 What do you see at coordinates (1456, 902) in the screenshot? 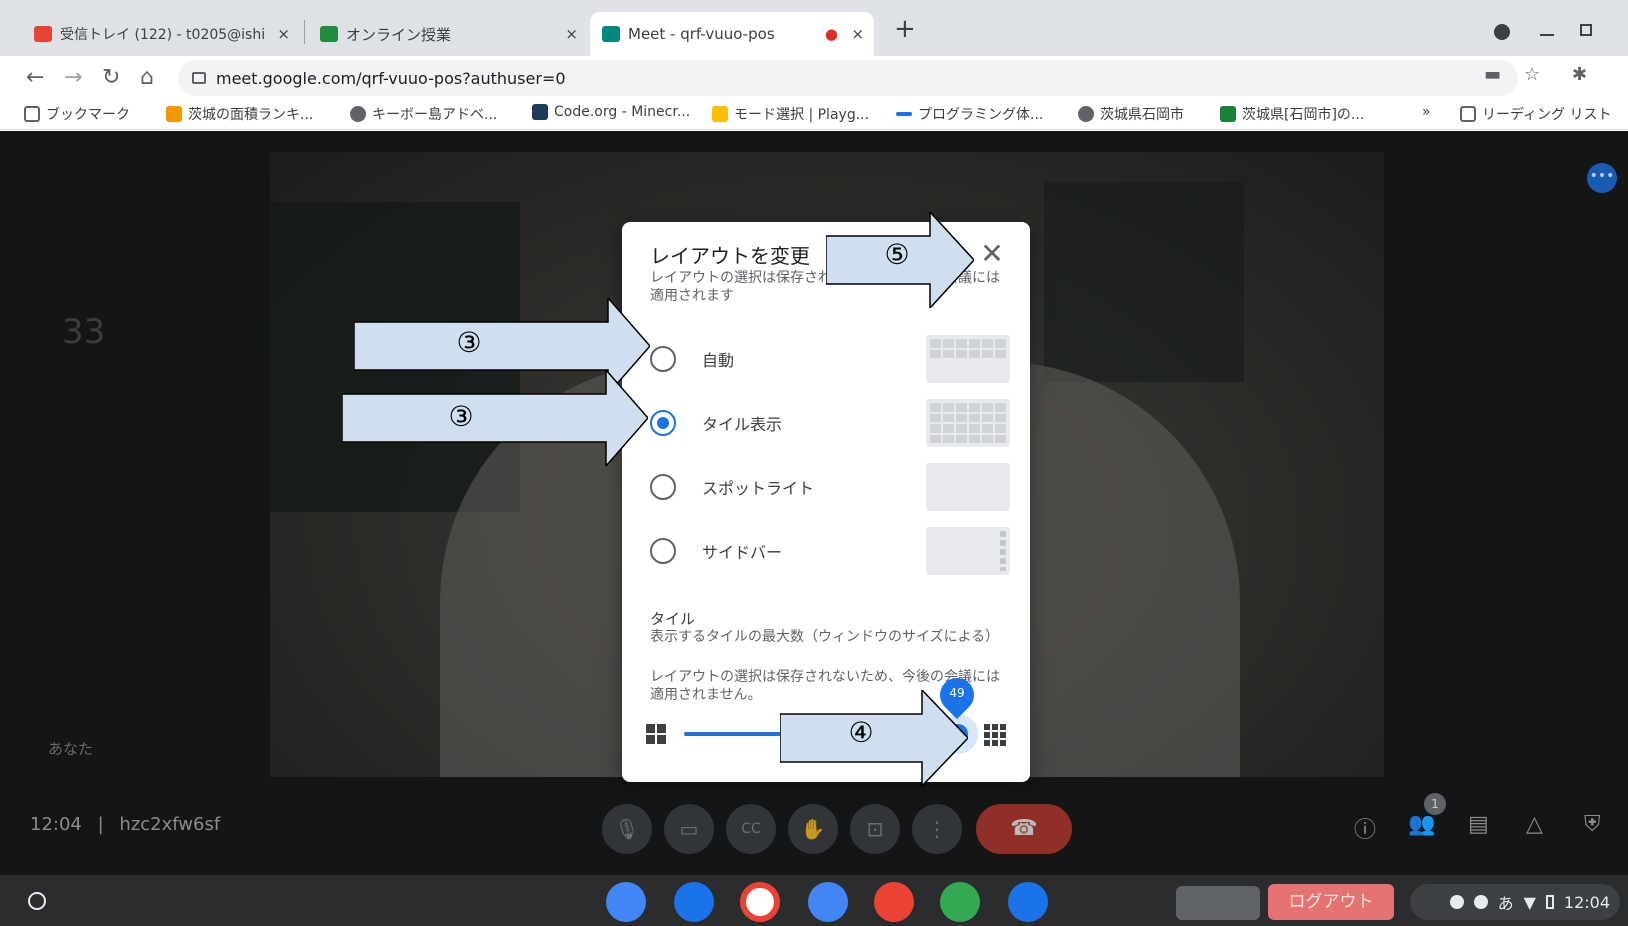
I see `notification-icon` at bounding box center [1456, 902].